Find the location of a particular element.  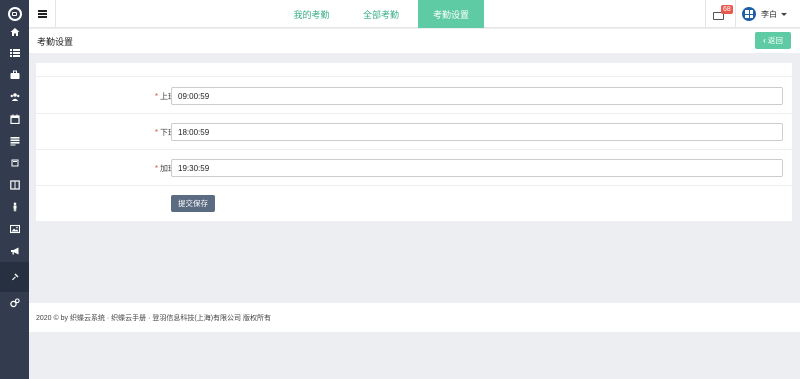

caret-down-icon is located at coordinates (784, 14).